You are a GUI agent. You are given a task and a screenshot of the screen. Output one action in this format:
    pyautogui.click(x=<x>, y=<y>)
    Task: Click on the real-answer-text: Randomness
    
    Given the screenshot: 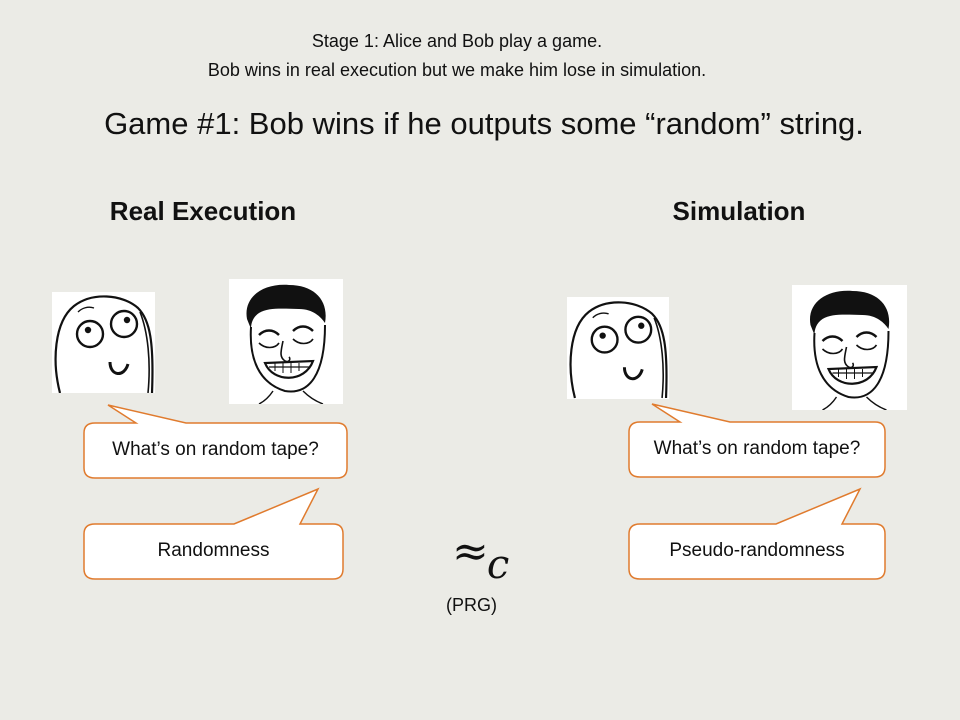 What is the action you would take?
    pyautogui.click(x=213, y=550)
    